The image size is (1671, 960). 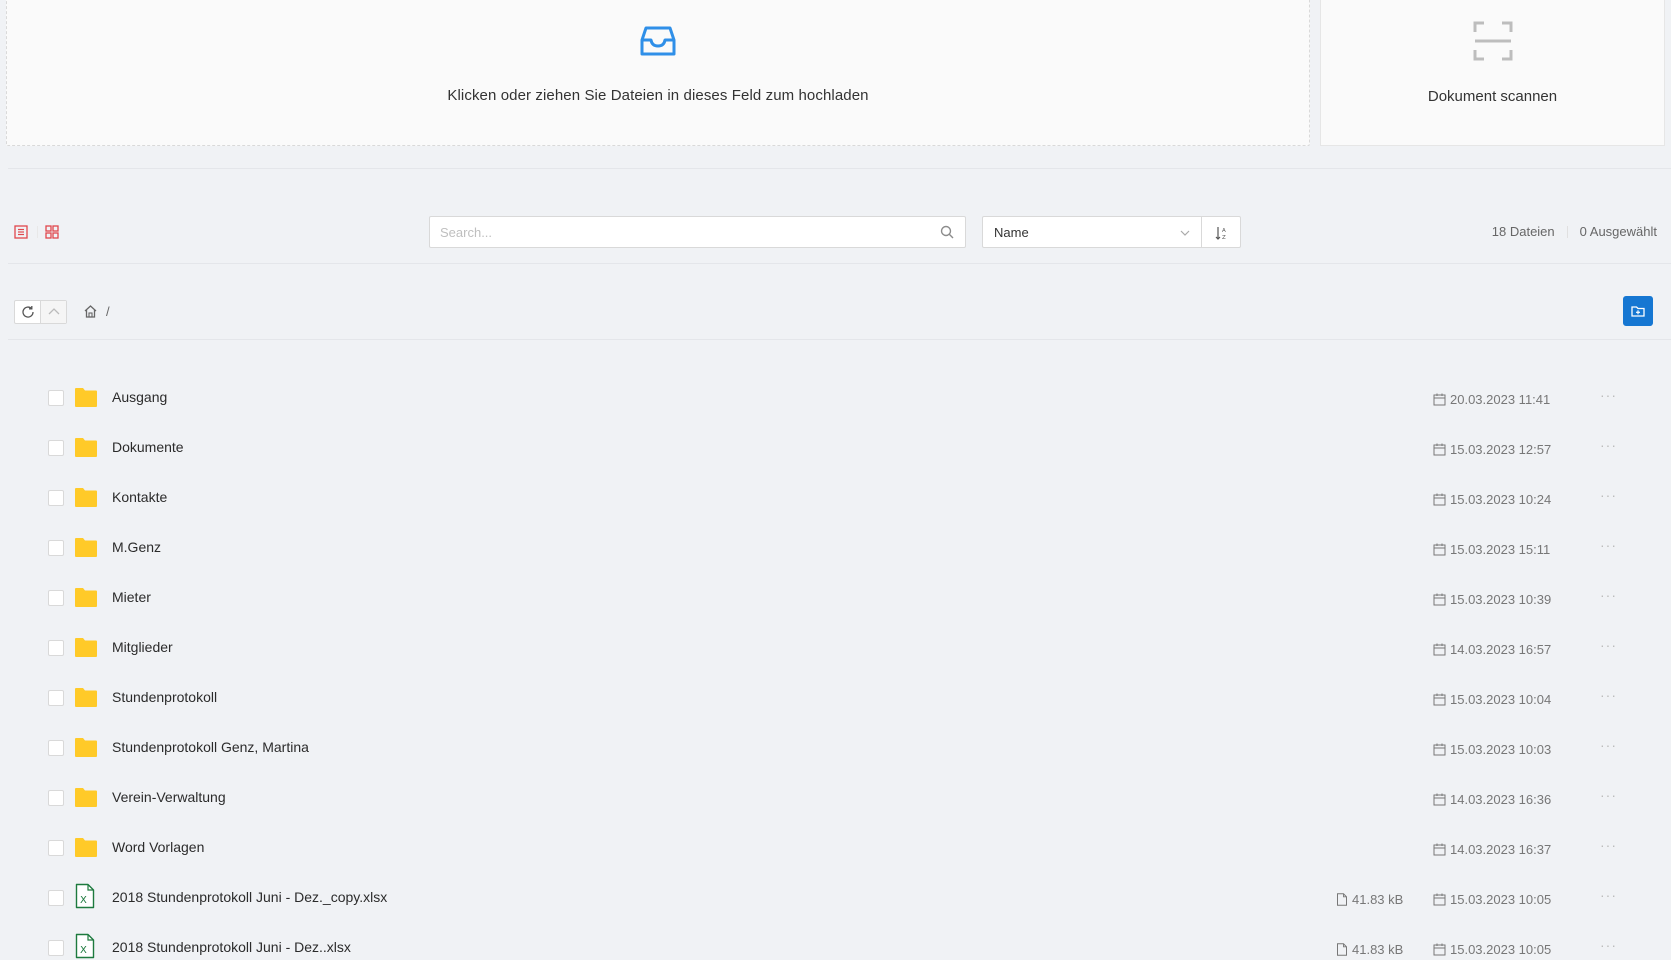 I want to click on modified-date: 15.03.2023 10:39, so click(x=1492, y=599).